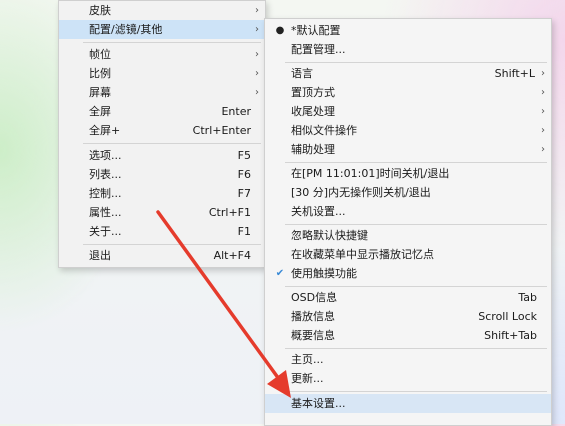  What do you see at coordinates (223, 304) in the screenshot?
I see `annotation-arrow` at bounding box center [223, 304].